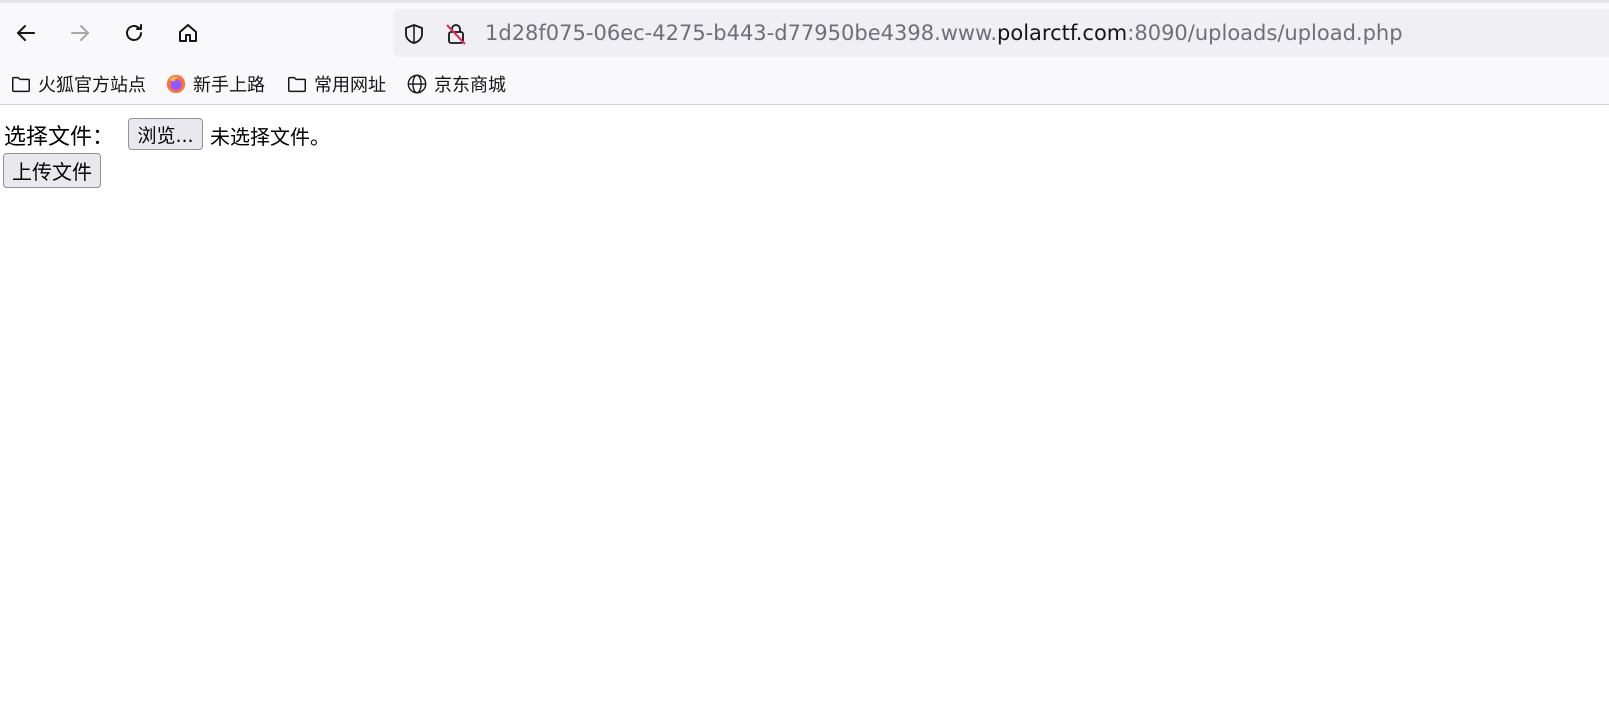 The width and height of the screenshot is (1609, 715). I want to click on forward-arrow-icon, so click(80, 33).